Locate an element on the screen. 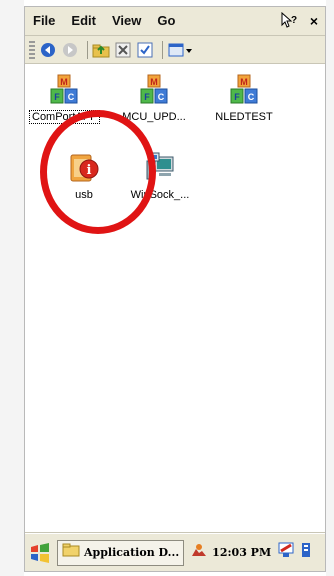 The width and height of the screenshot is (334, 576). desktop-item-nledtest: M F C NLEDTEST is located at coordinates (244, 99).